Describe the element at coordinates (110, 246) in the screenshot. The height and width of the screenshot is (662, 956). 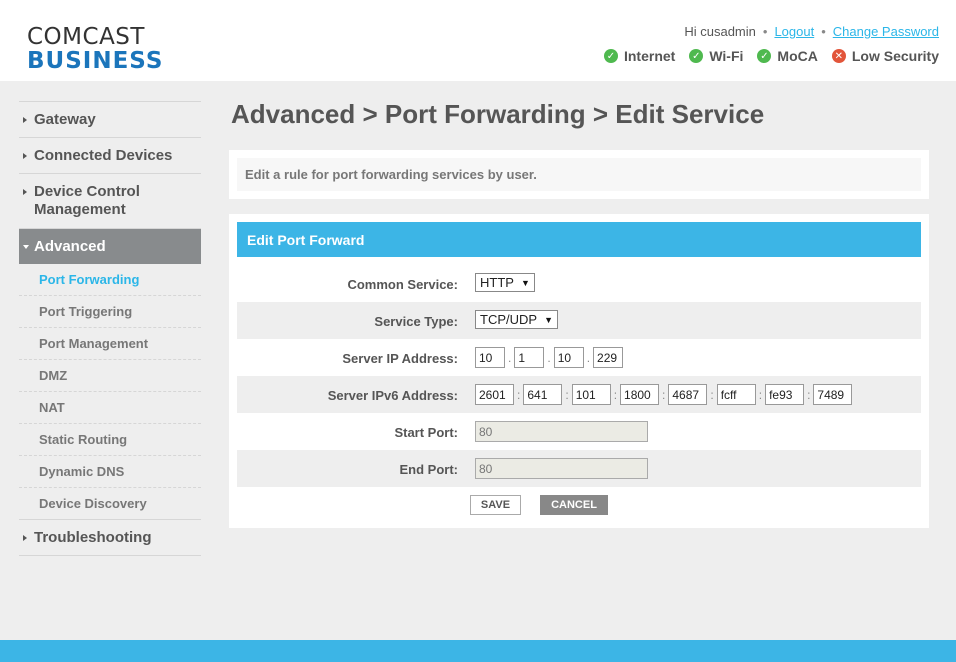
I see `sidebar-item-advanced: Advanced` at that location.